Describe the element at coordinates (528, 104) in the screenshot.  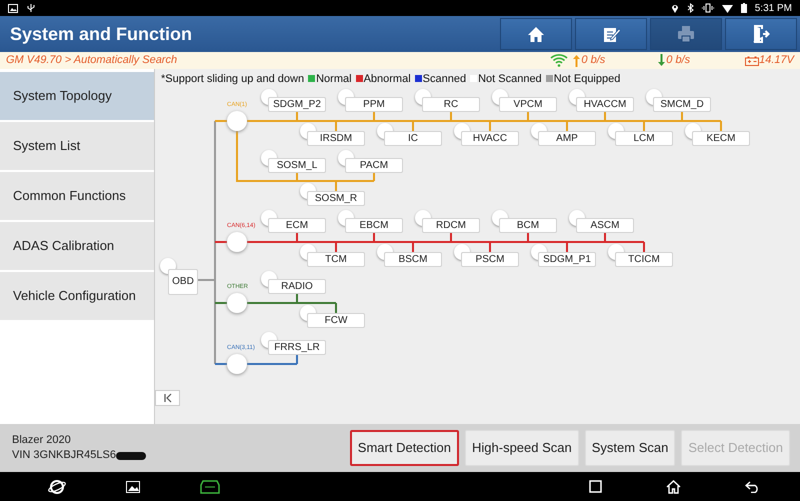
I see `module-node: VPCM` at that location.